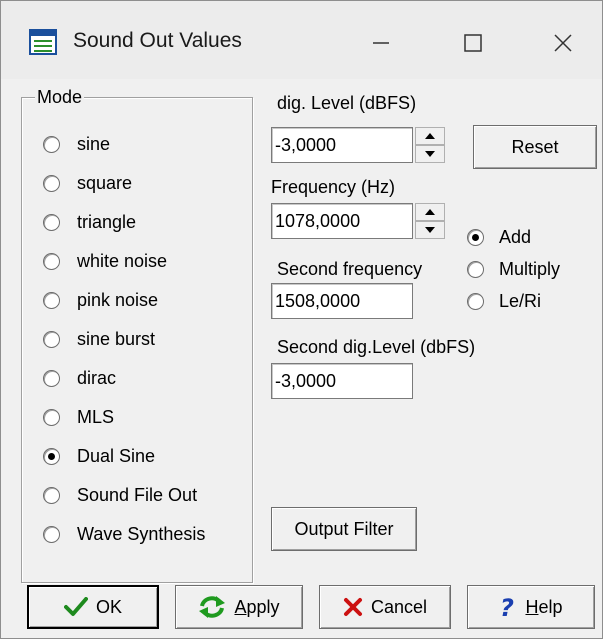  What do you see at coordinates (301, 40) in the screenshot?
I see `title-bar: Sound Out Values` at bounding box center [301, 40].